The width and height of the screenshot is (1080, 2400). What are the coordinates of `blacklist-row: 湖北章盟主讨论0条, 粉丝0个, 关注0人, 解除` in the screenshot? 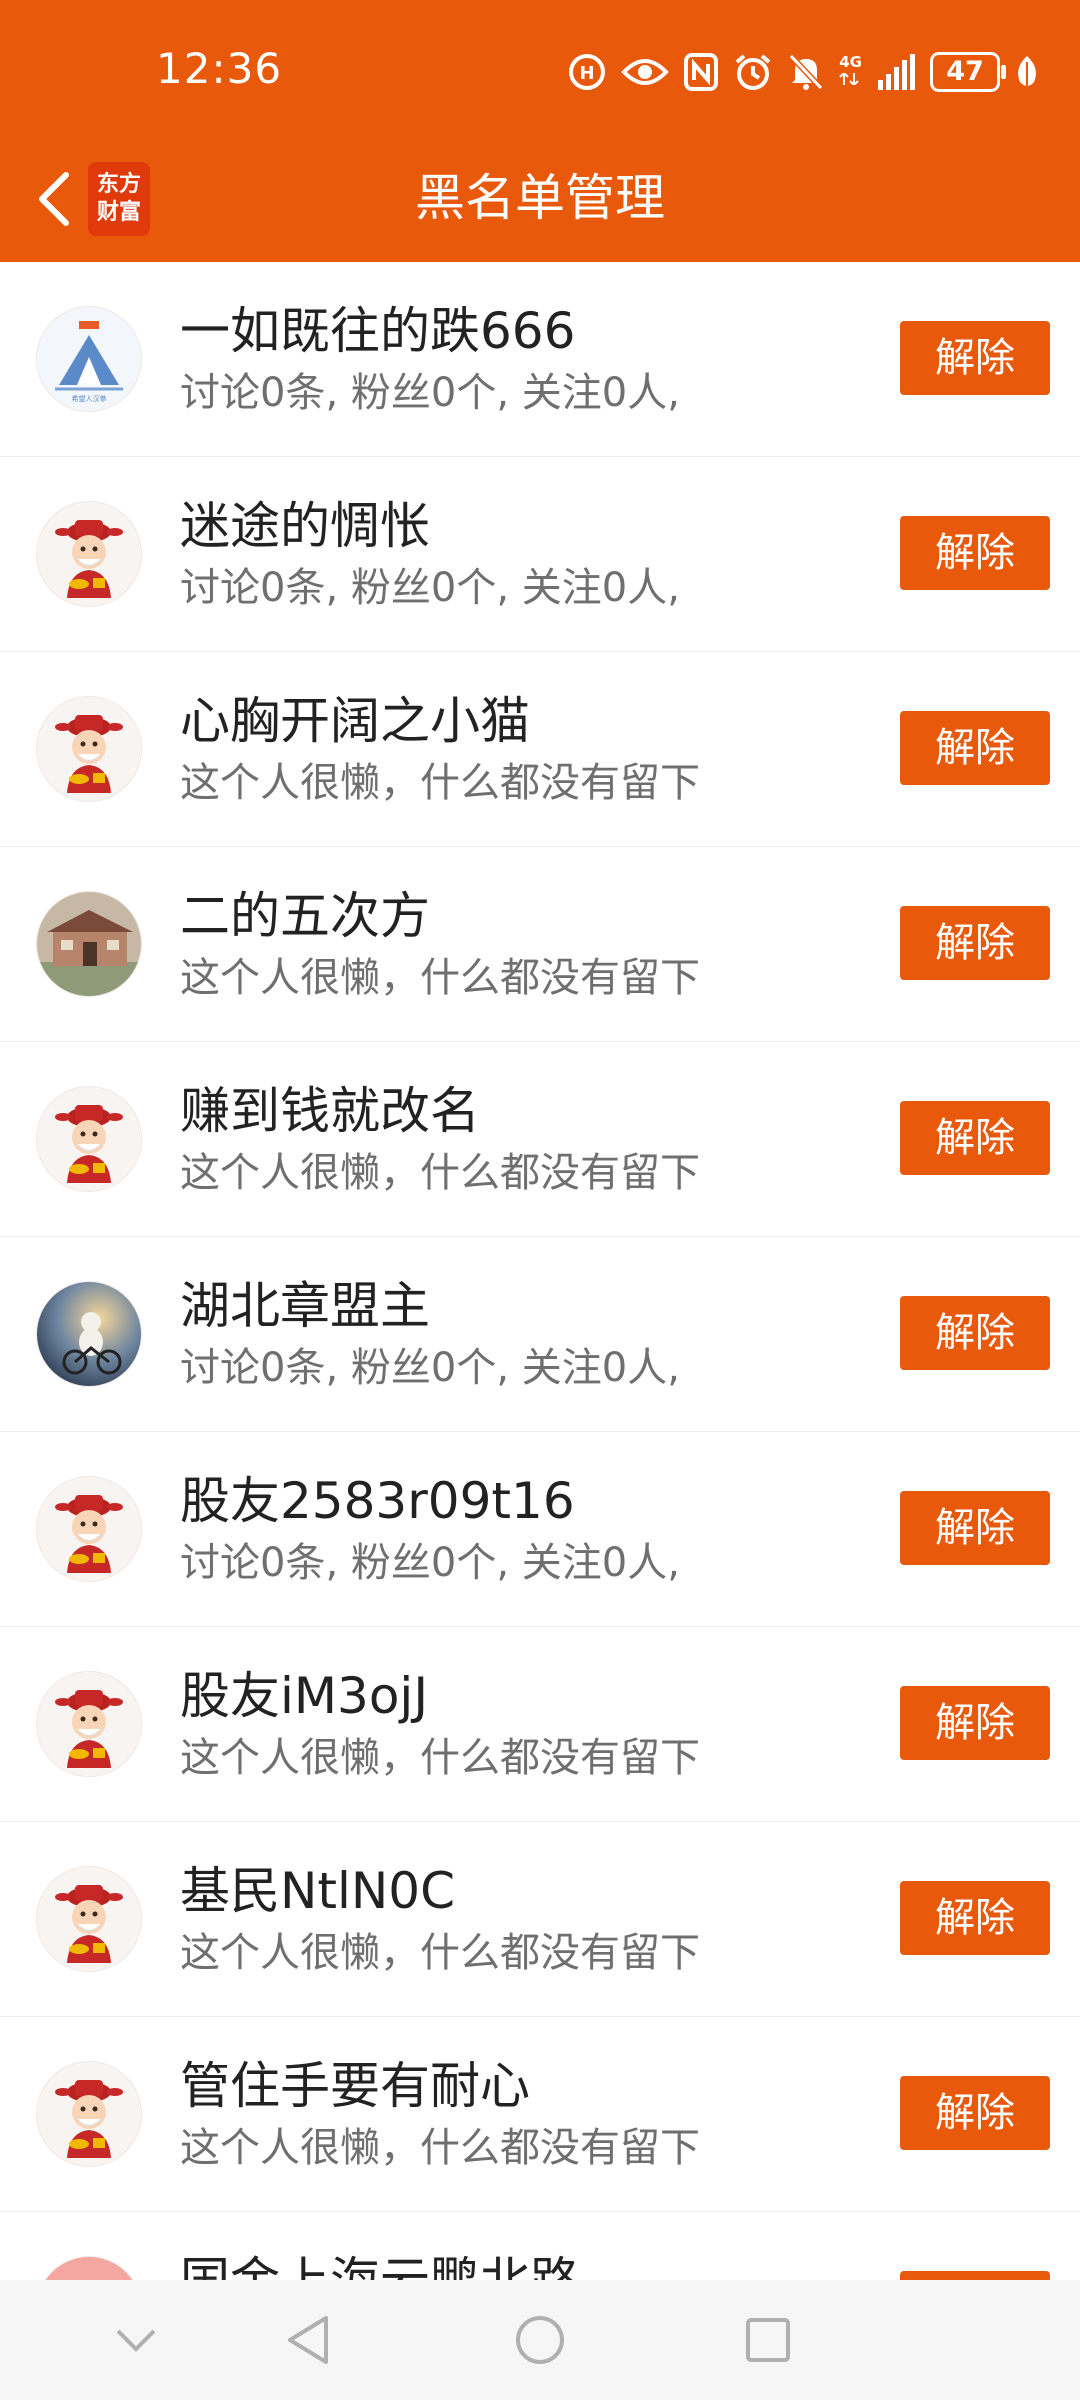 It's located at (540, 1334).